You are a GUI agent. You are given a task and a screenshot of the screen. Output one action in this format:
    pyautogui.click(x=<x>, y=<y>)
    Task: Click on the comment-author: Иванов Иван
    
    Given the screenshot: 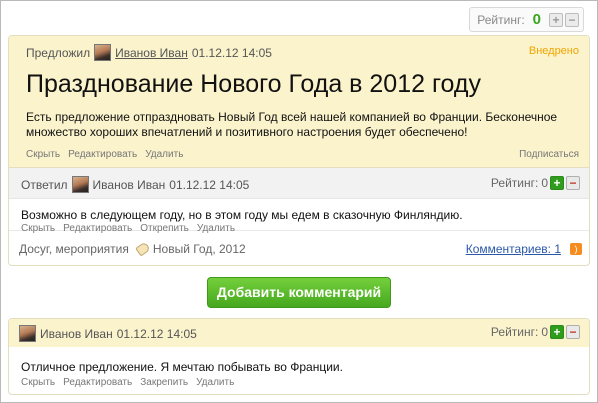 What is the action you would take?
    pyautogui.click(x=76, y=333)
    